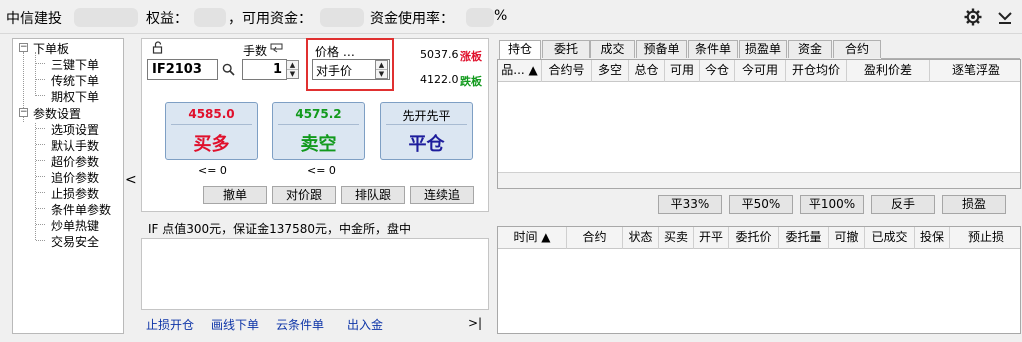 Image resolution: width=1022 pixels, height=342 pixels. Describe the element at coordinates (682, 71) in the screenshot. I see `col-available: 可用` at that location.